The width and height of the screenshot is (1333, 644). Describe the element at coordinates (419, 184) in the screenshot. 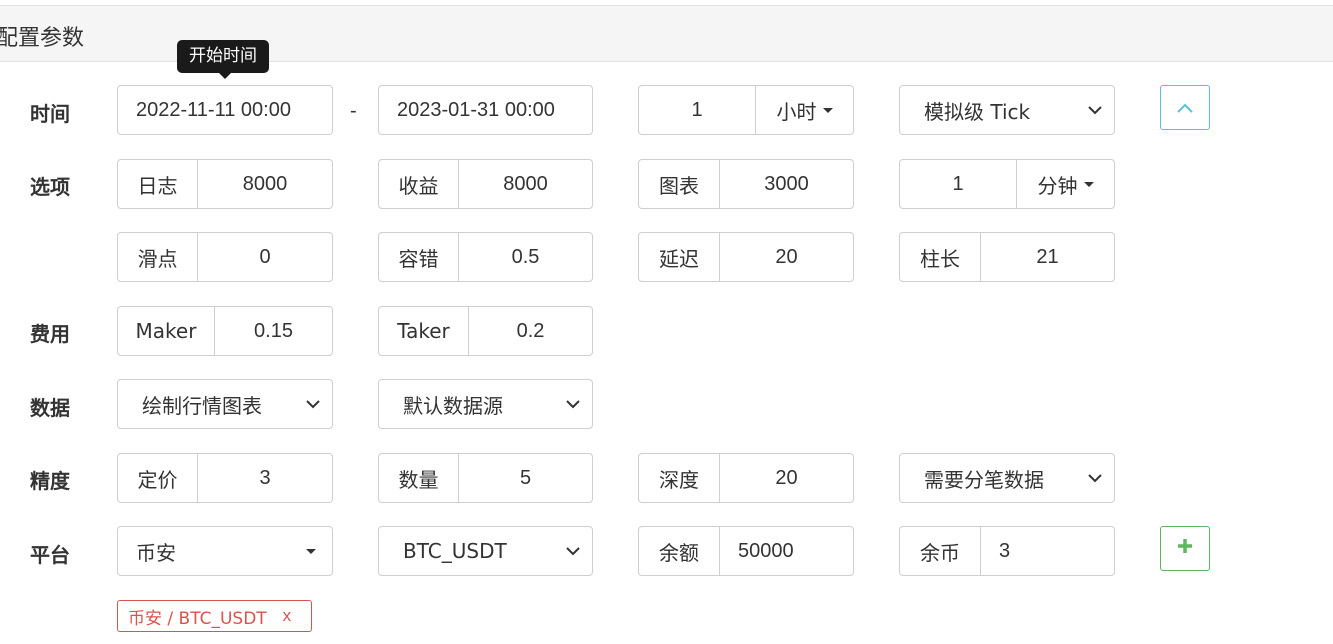

I see `profit-label: 收益` at that location.